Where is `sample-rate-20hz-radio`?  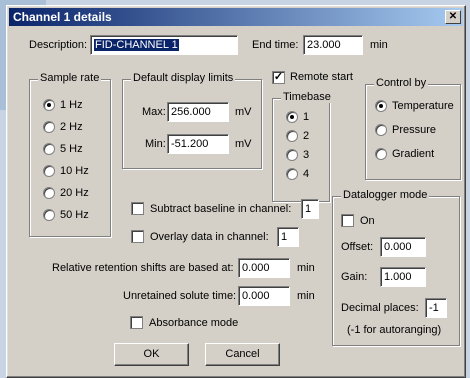 sample-rate-20hz-radio is located at coordinates (49, 193).